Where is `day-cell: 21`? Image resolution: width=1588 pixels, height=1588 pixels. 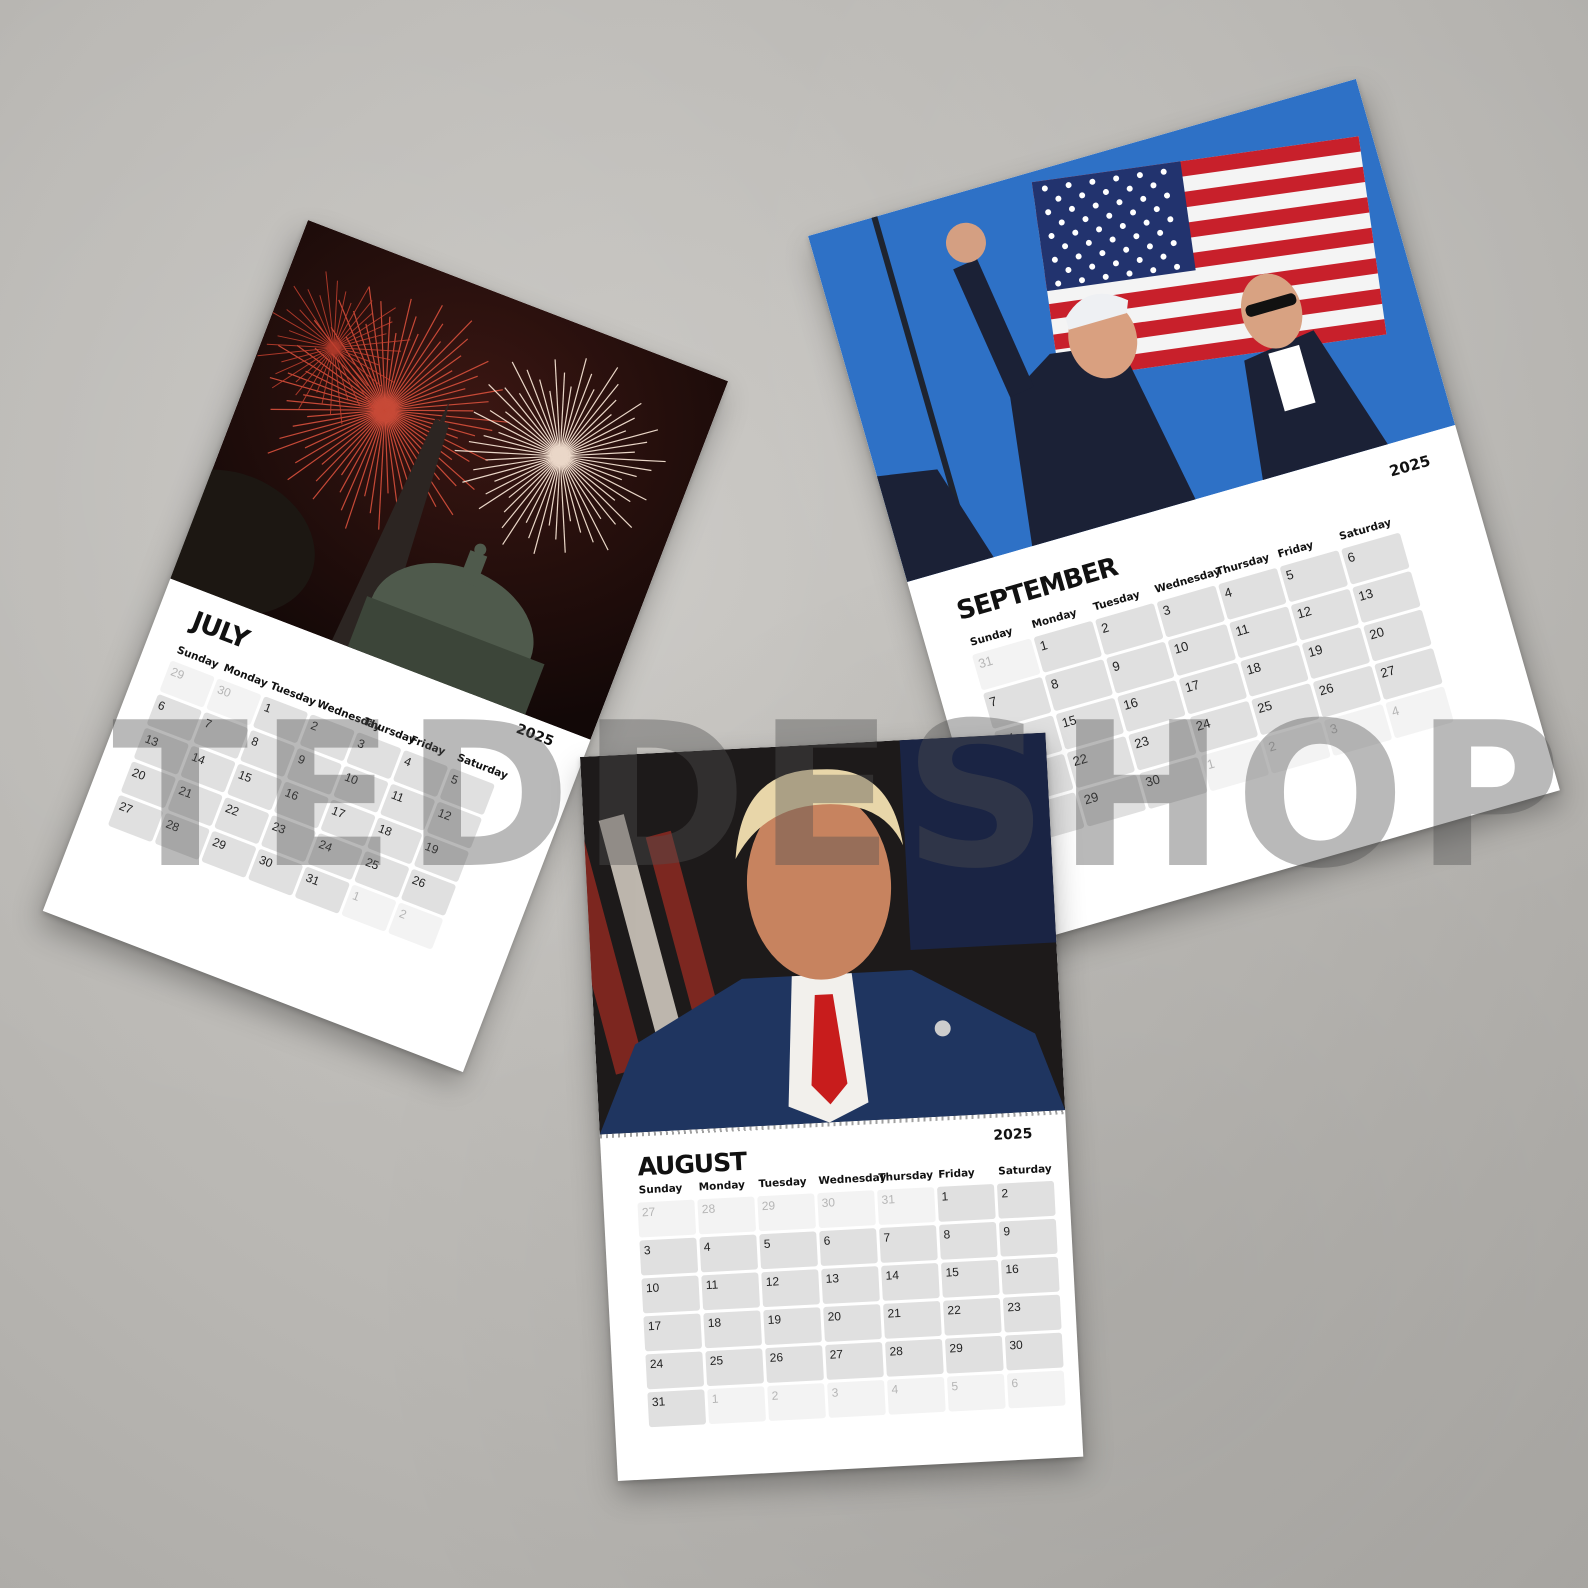 day-cell: 21 is located at coordinates (912, 1319).